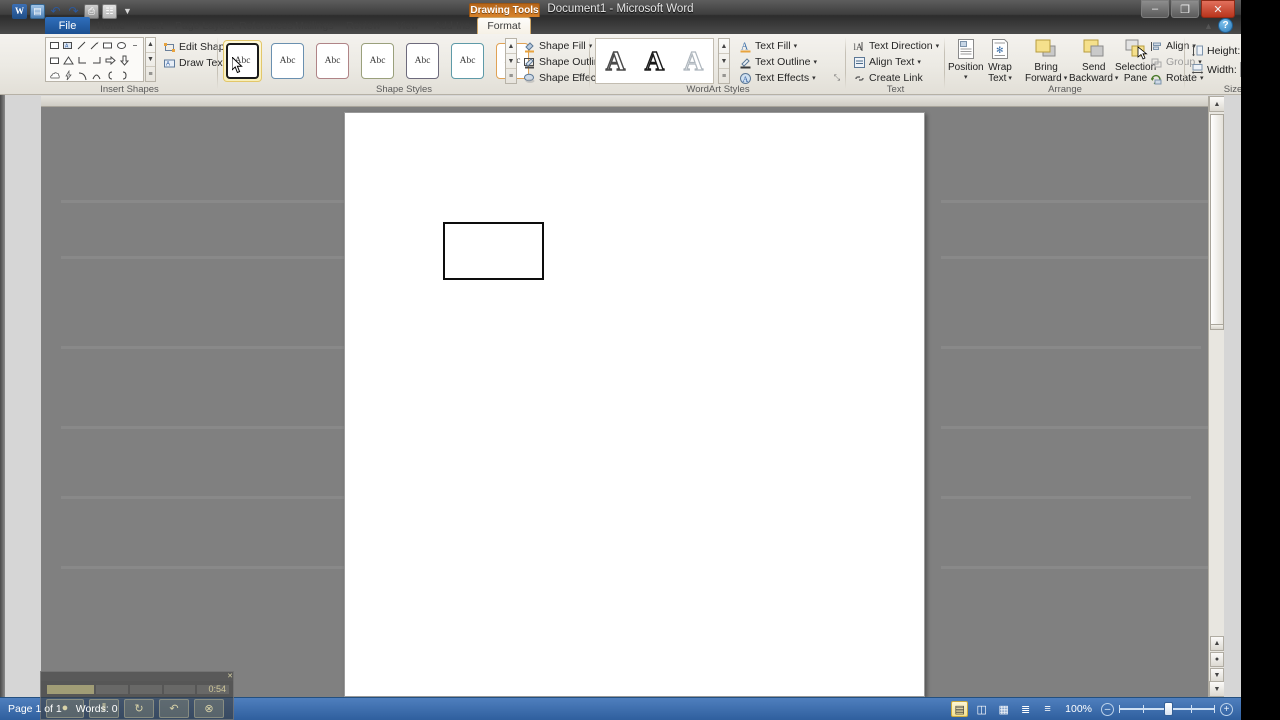 This screenshot has height=720, width=1280. Describe the element at coordinates (332, 61) in the screenshot. I see `shape-style-item-2: Abc` at that location.